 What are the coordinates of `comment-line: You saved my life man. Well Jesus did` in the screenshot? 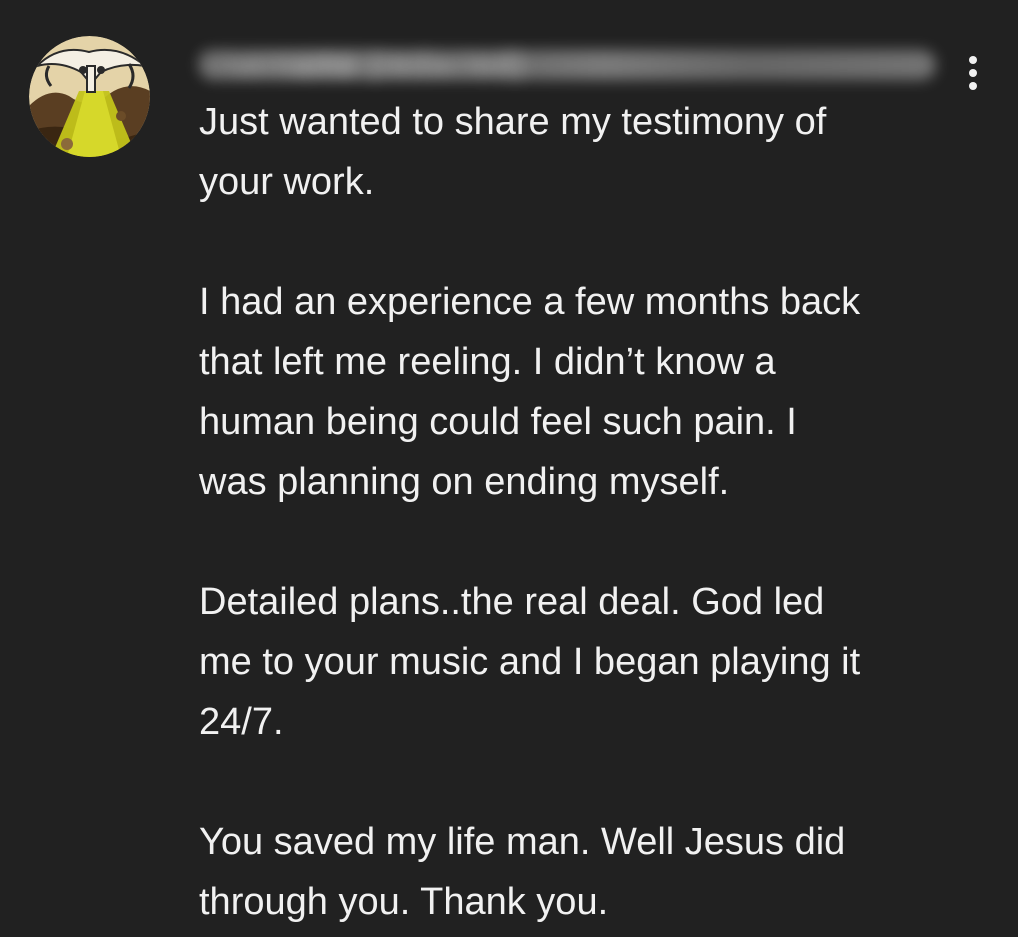 It's located at (522, 842).